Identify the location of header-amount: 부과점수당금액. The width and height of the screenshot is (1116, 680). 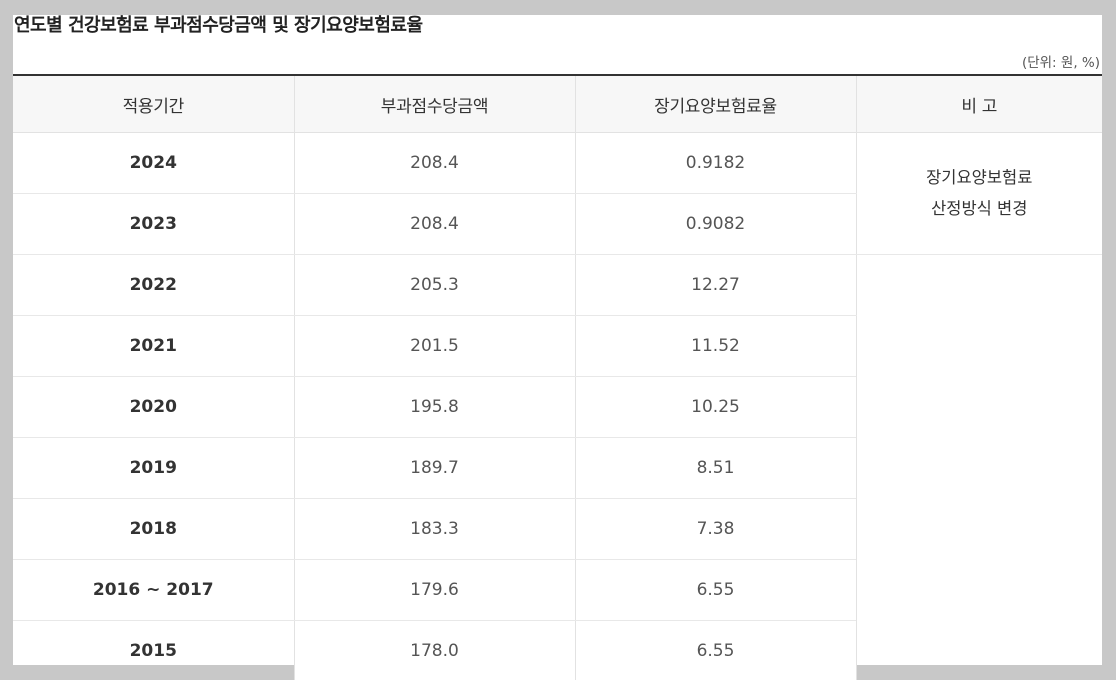
(434, 104).